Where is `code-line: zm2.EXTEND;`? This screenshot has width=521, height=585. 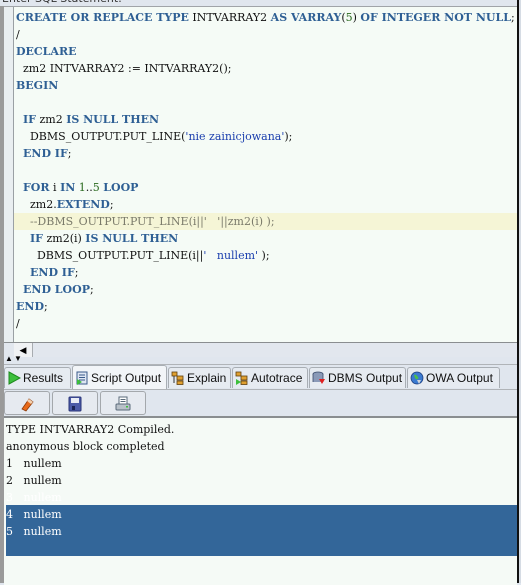 code-line: zm2.EXTEND; is located at coordinates (266, 204).